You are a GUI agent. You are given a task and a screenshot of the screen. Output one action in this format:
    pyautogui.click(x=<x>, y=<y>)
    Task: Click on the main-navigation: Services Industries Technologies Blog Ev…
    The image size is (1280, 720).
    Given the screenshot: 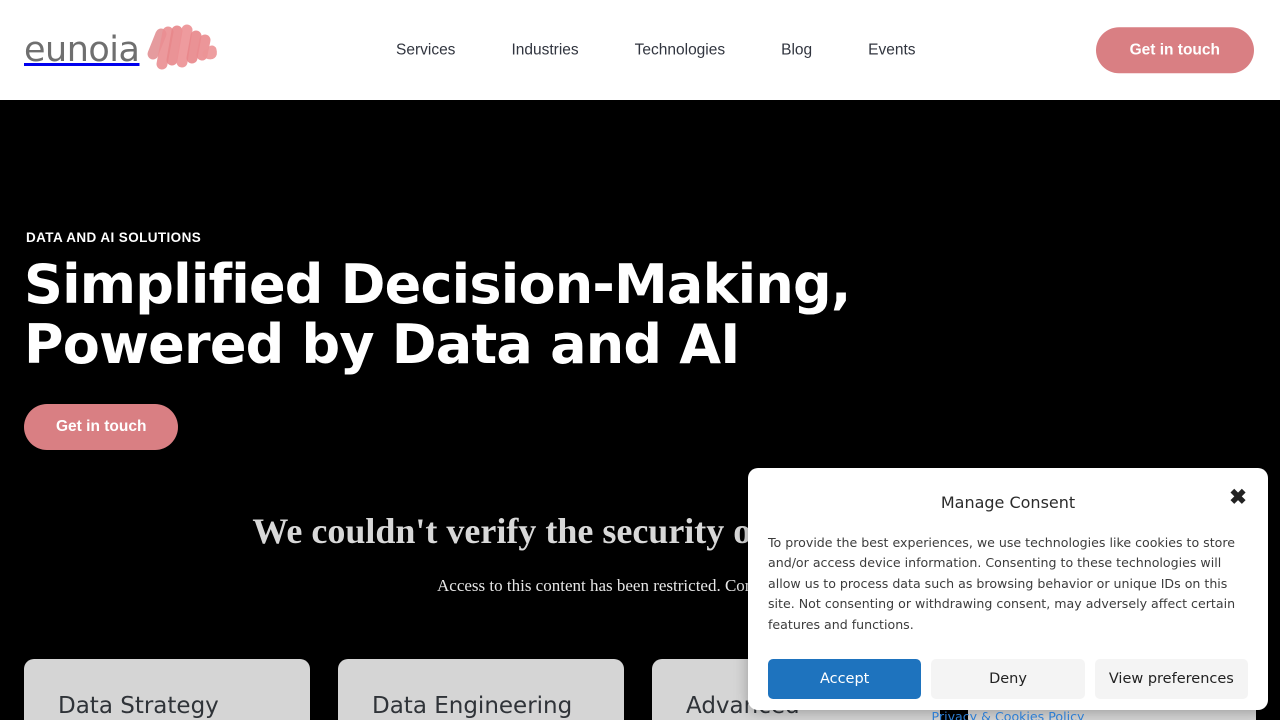 What is the action you would take?
    pyautogui.click(x=656, y=50)
    